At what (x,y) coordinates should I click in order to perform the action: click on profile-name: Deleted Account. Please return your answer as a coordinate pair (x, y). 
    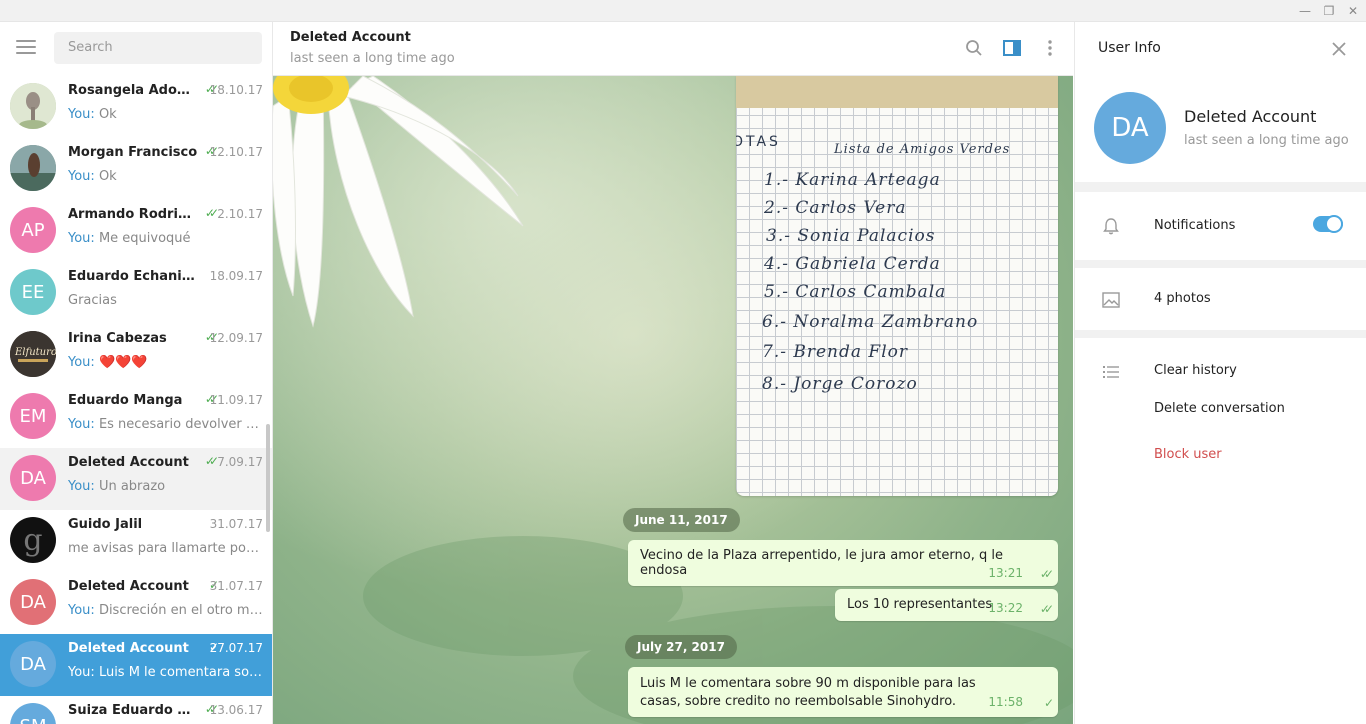
    Looking at the image, I should click on (1250, 116).